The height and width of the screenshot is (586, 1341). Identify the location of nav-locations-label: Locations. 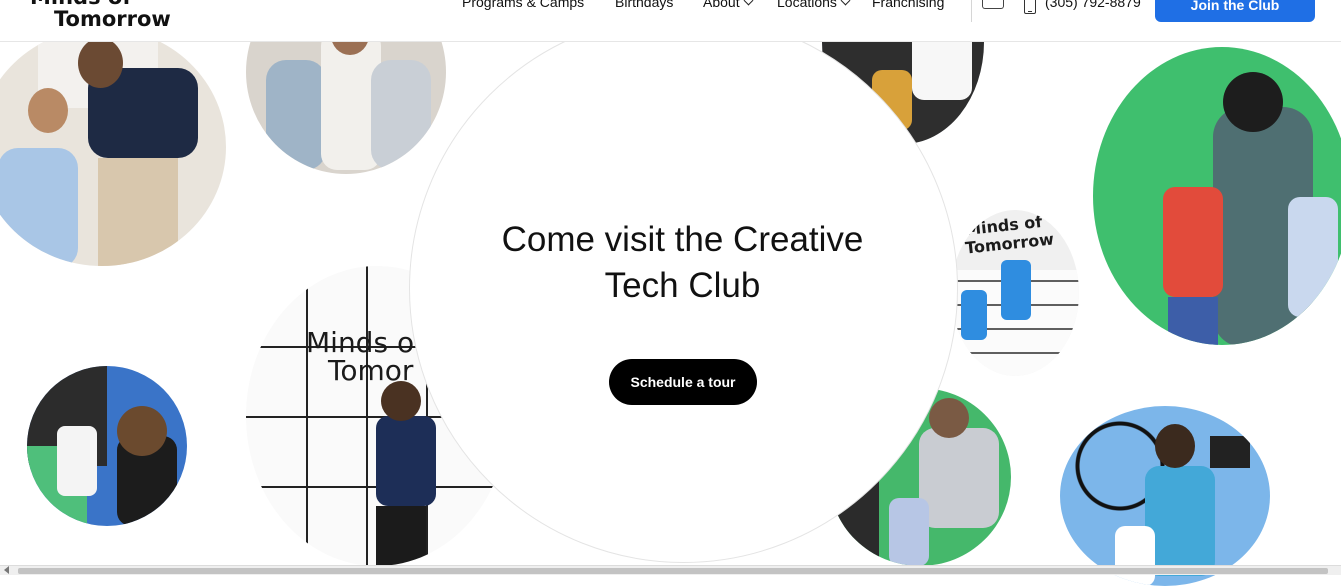
(807, 5).